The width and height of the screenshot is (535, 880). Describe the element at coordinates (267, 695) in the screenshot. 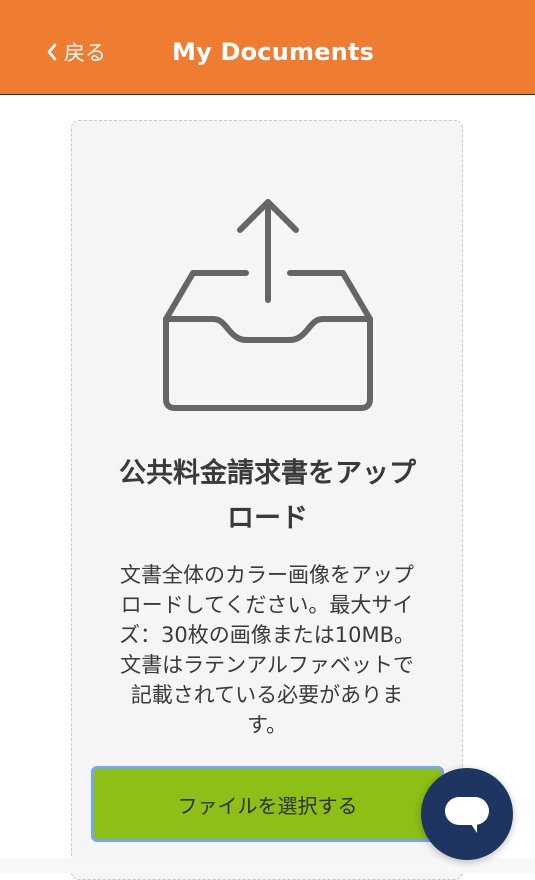

I see `description-line: 記載されている必要がありま` at that location.